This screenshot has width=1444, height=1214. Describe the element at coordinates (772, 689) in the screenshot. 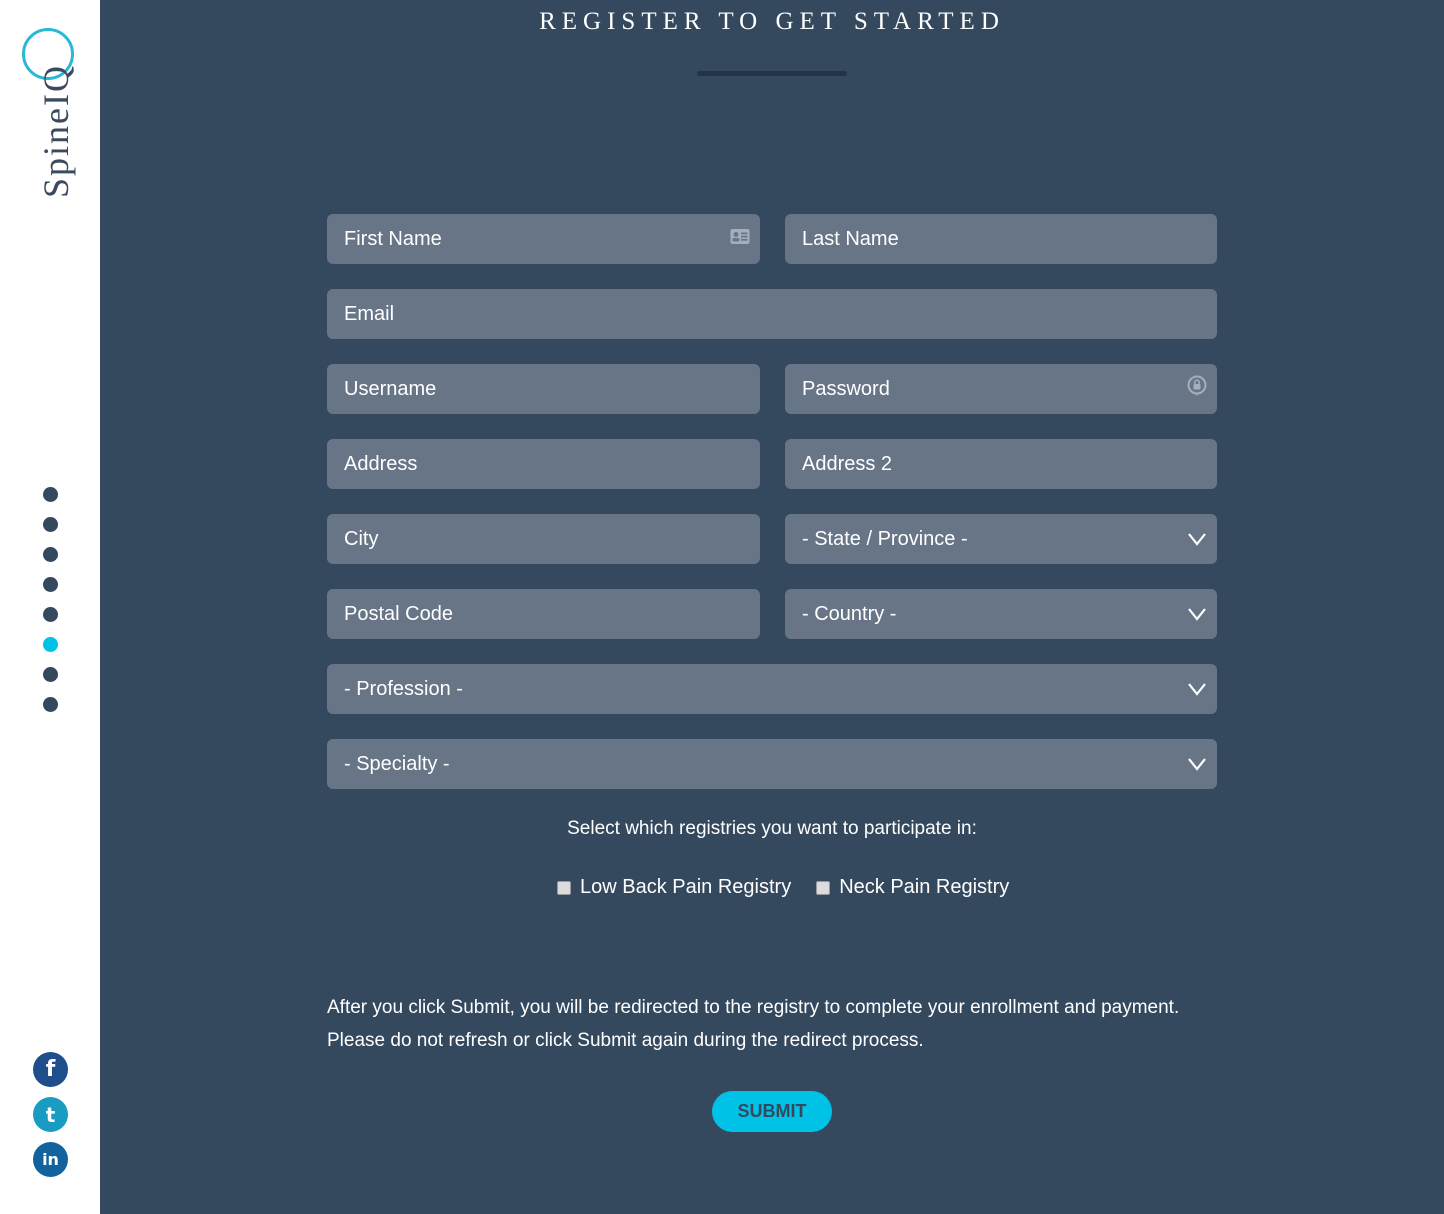

I see `profession-select: - Profession -` at that location.